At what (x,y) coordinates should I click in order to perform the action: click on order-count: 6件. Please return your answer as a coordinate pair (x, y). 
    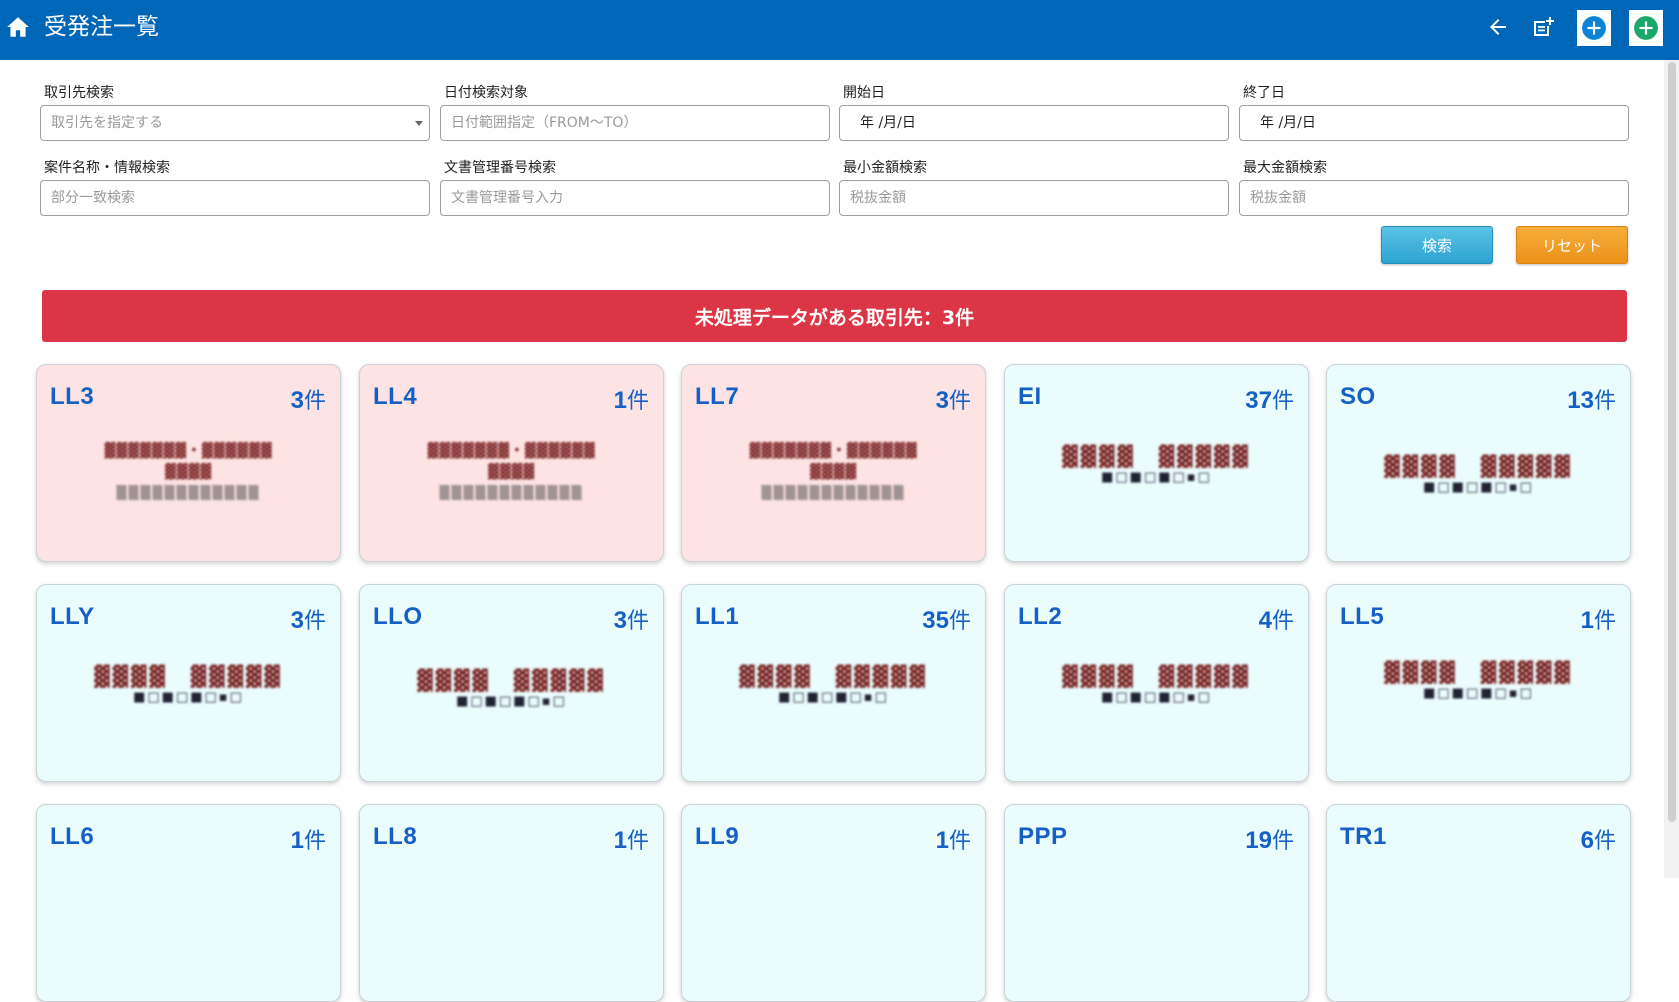
    Looking at the image, I should click on (1598, 839).